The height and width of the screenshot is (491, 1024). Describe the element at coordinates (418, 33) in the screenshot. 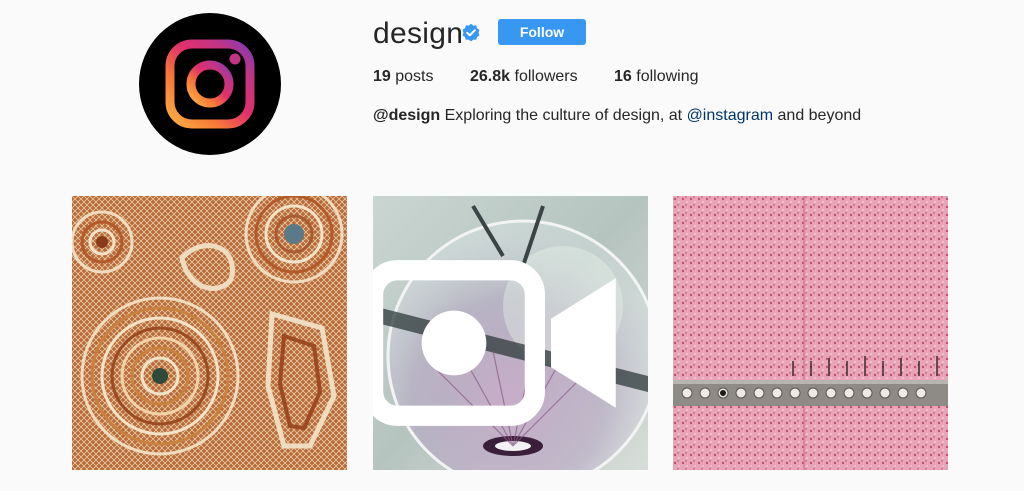

I see `profile-username: design` at that location.